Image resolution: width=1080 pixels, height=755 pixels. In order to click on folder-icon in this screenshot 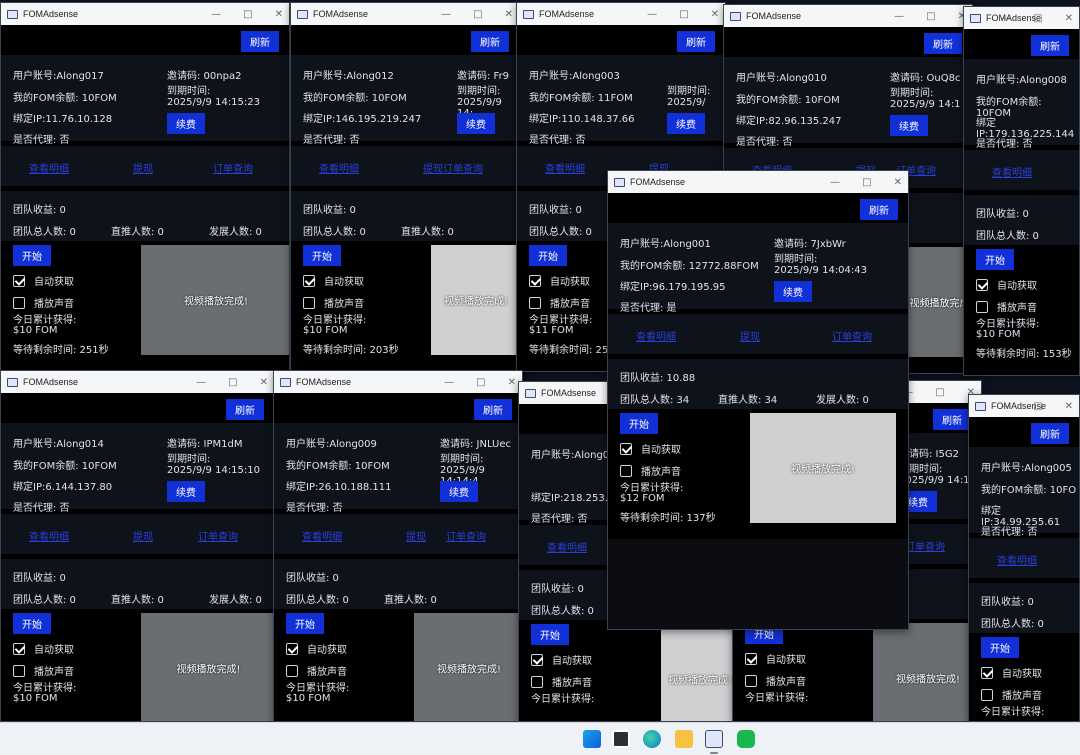, I will do `click(684, 739)`.